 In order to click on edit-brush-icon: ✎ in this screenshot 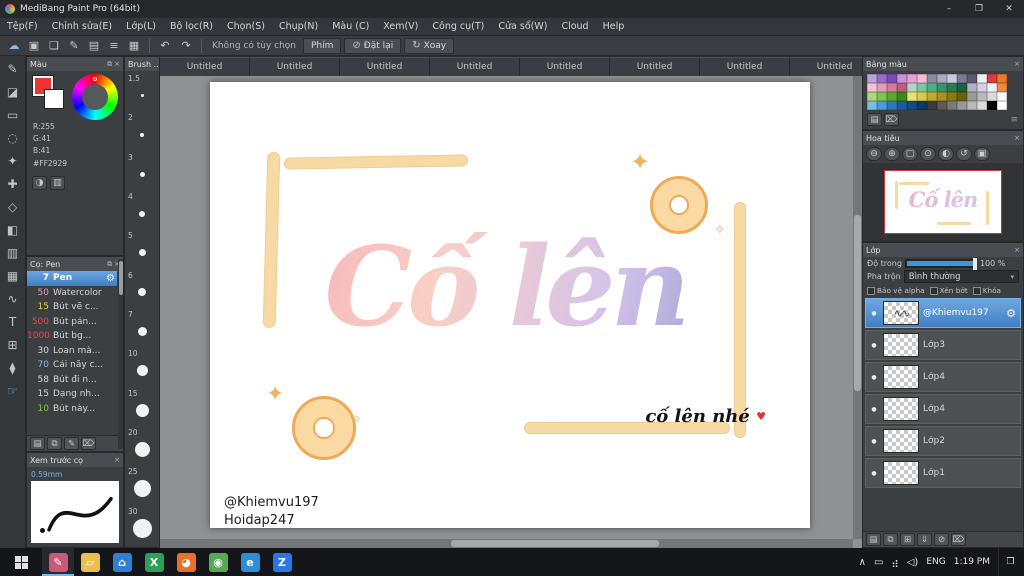, I will do `click(71, 443)`.